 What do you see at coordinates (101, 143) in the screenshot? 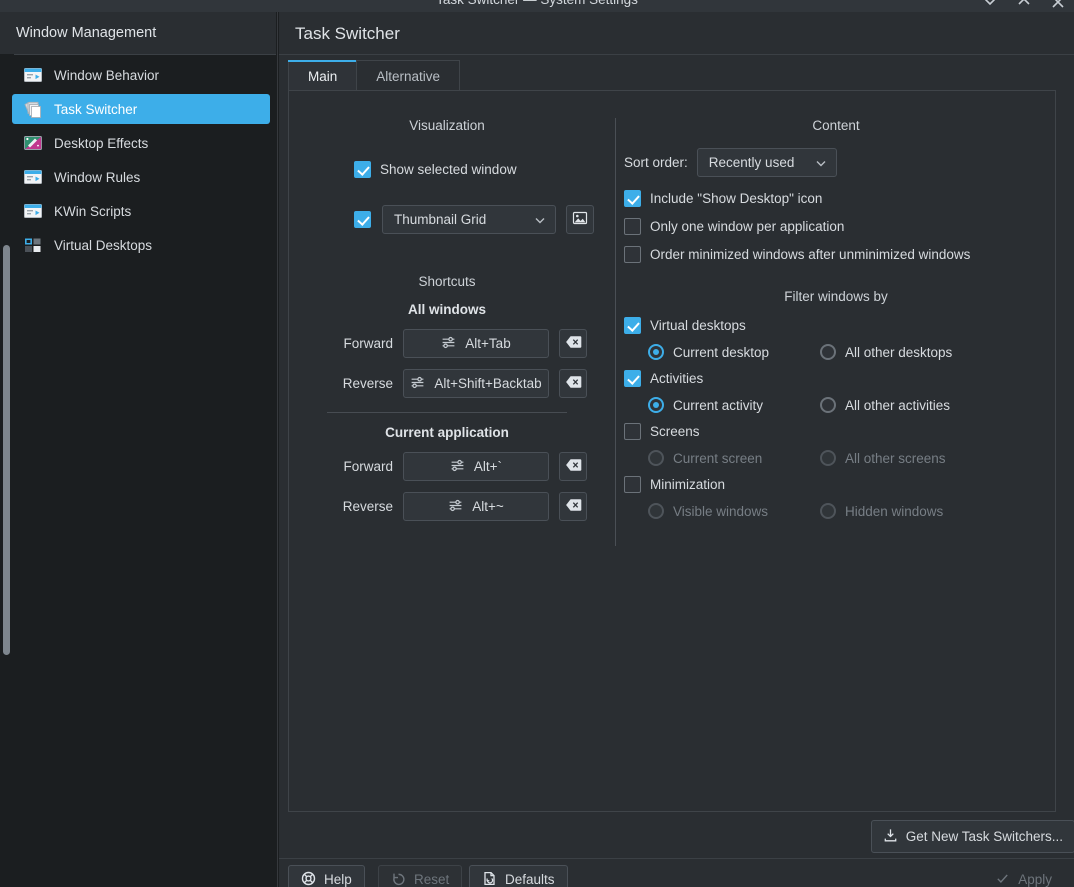
I see `sidebar-item-label: Desktop Effects` at bounding box center [101, 143].